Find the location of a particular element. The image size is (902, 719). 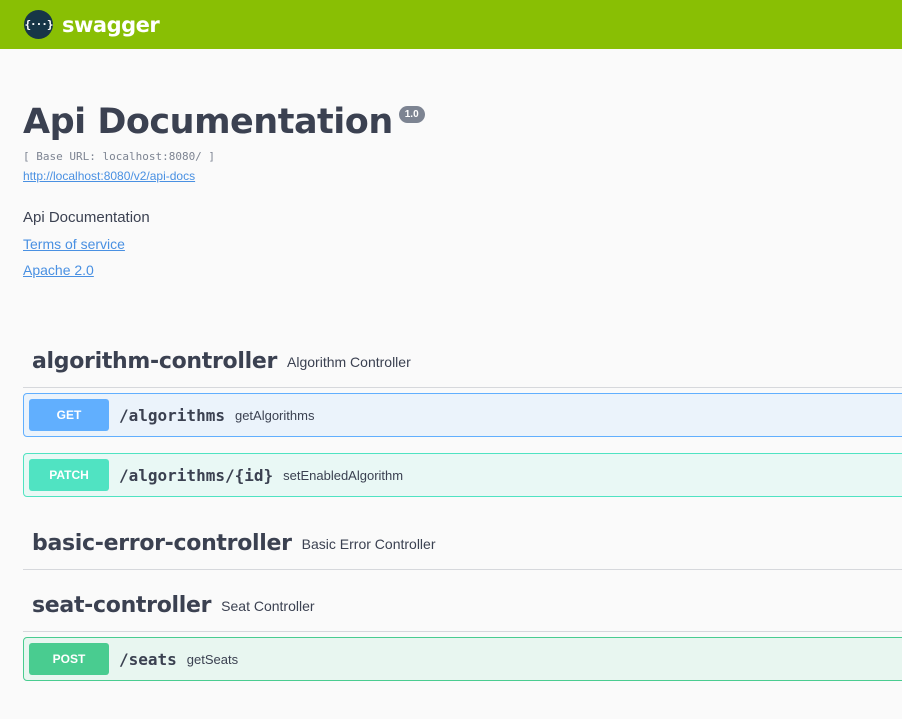

logo-text: swagger is located at coordinates (111, 25).